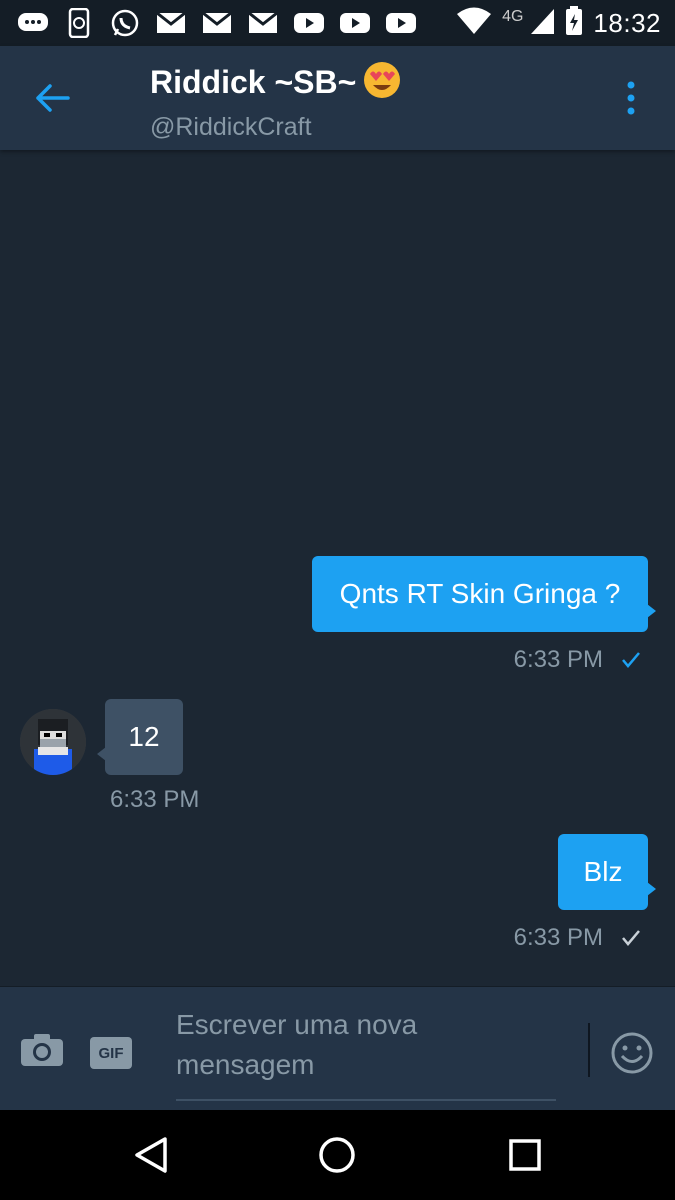 The width and height of the screenshot is (675, 1200). I want to click on heart-eyes-emoji, so click(382, 82).